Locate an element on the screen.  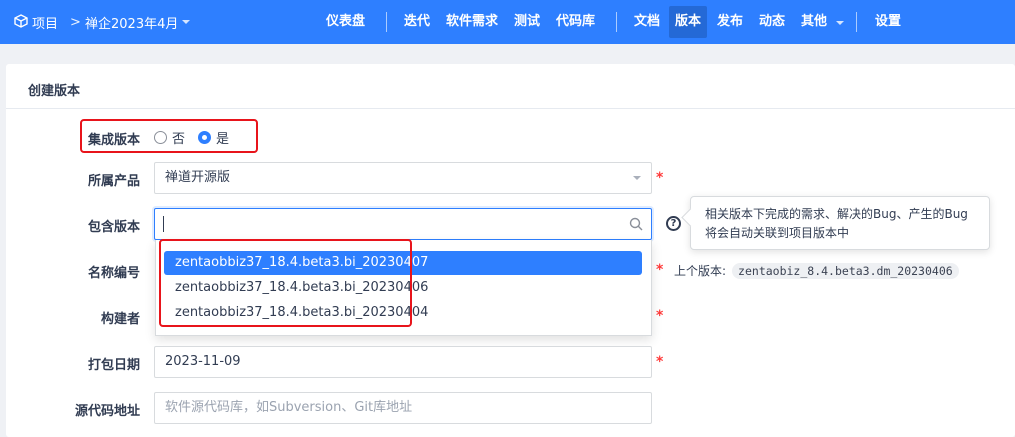
nav-dynamic: 动态 is located at coordinates (772, 22).